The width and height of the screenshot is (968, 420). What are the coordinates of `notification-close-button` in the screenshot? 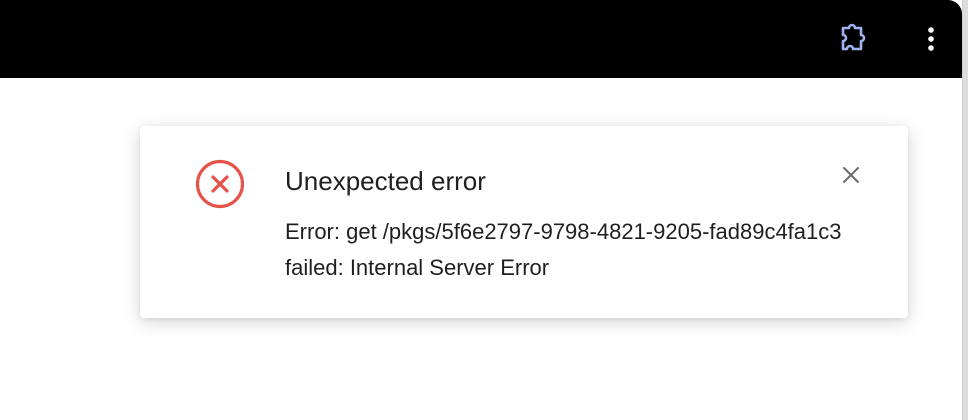 It's located at (851, 175).